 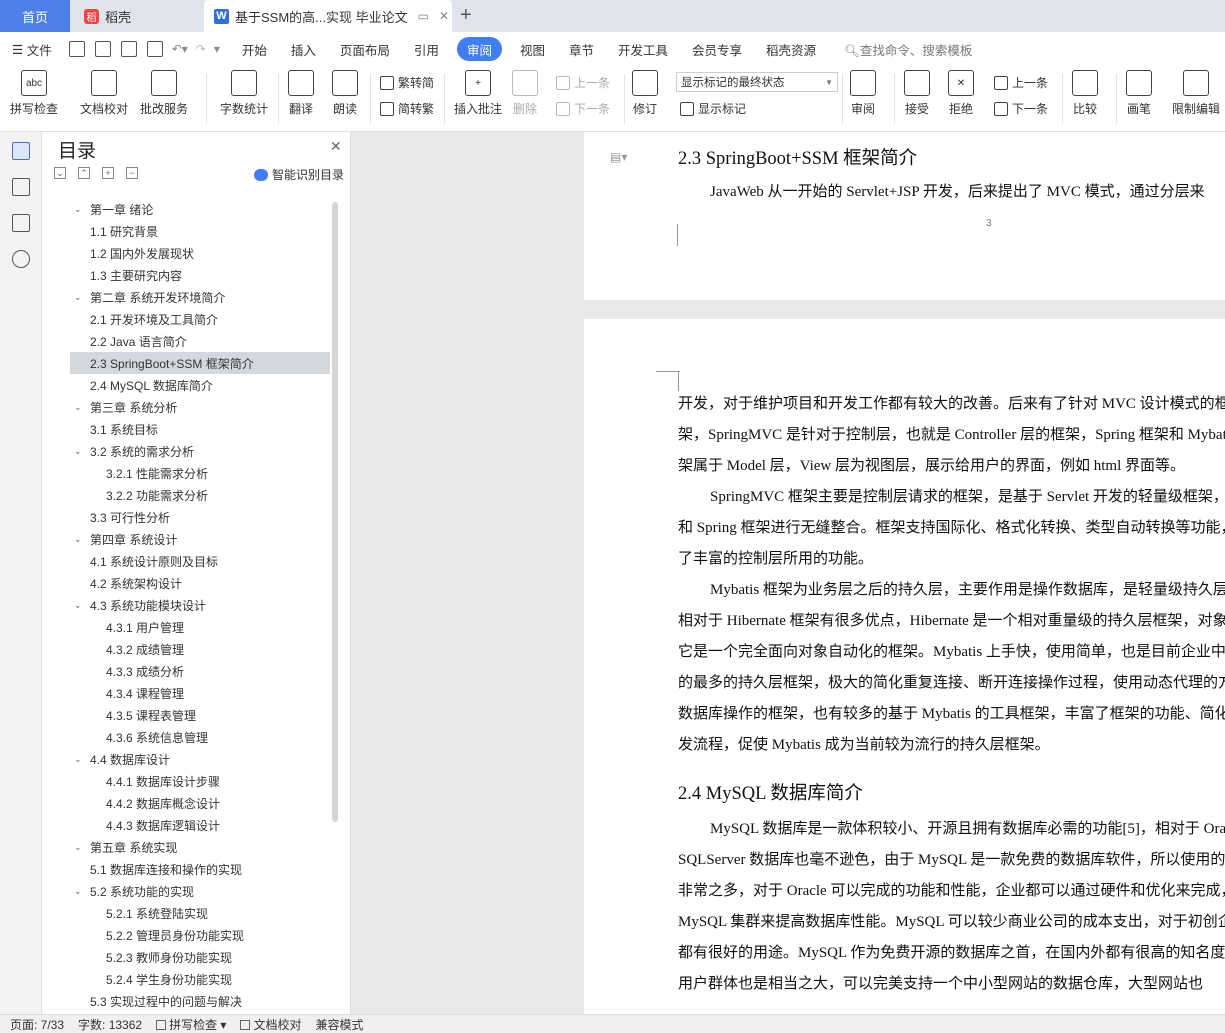 I want to click on prev-comment-button: 上一条, so click(x=583, y=82).